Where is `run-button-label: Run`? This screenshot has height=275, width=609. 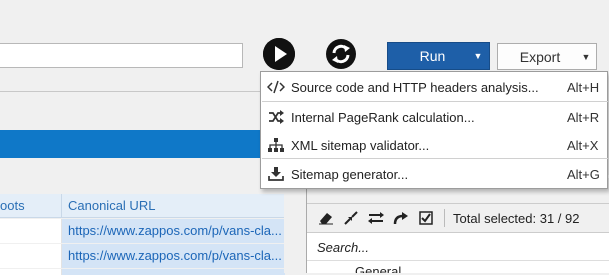
run-button-label: Run is located at coordinates (432, 56).